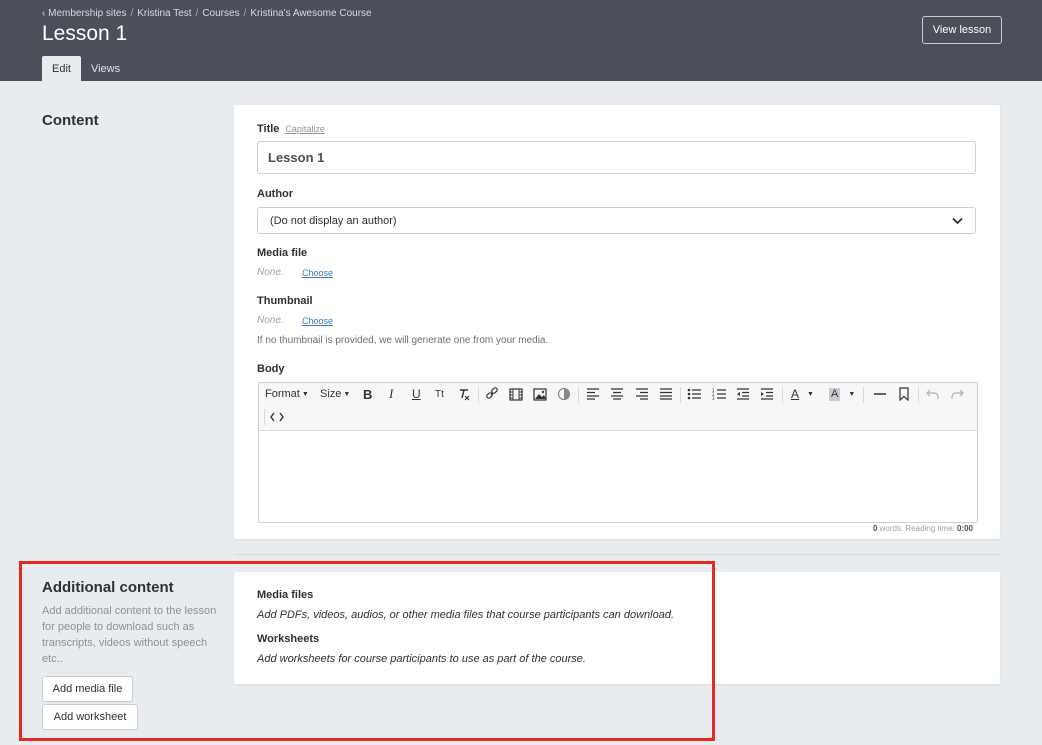 This screenshot has height=745, width=1042. Describe the element at coordinates (275, 194) in the screenshot. I see `author-label: Author` at that location.